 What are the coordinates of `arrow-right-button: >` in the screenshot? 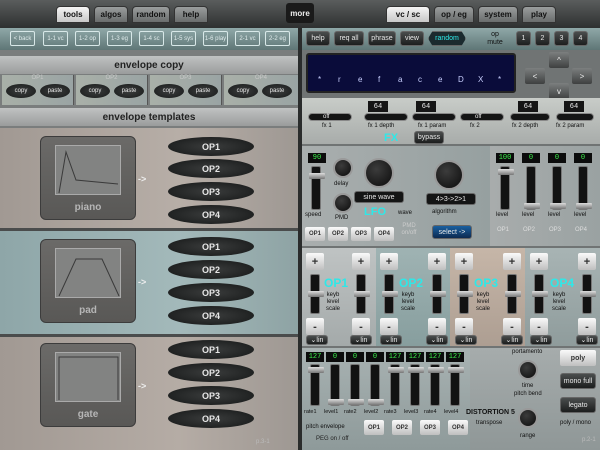 It's located at (582, 76).